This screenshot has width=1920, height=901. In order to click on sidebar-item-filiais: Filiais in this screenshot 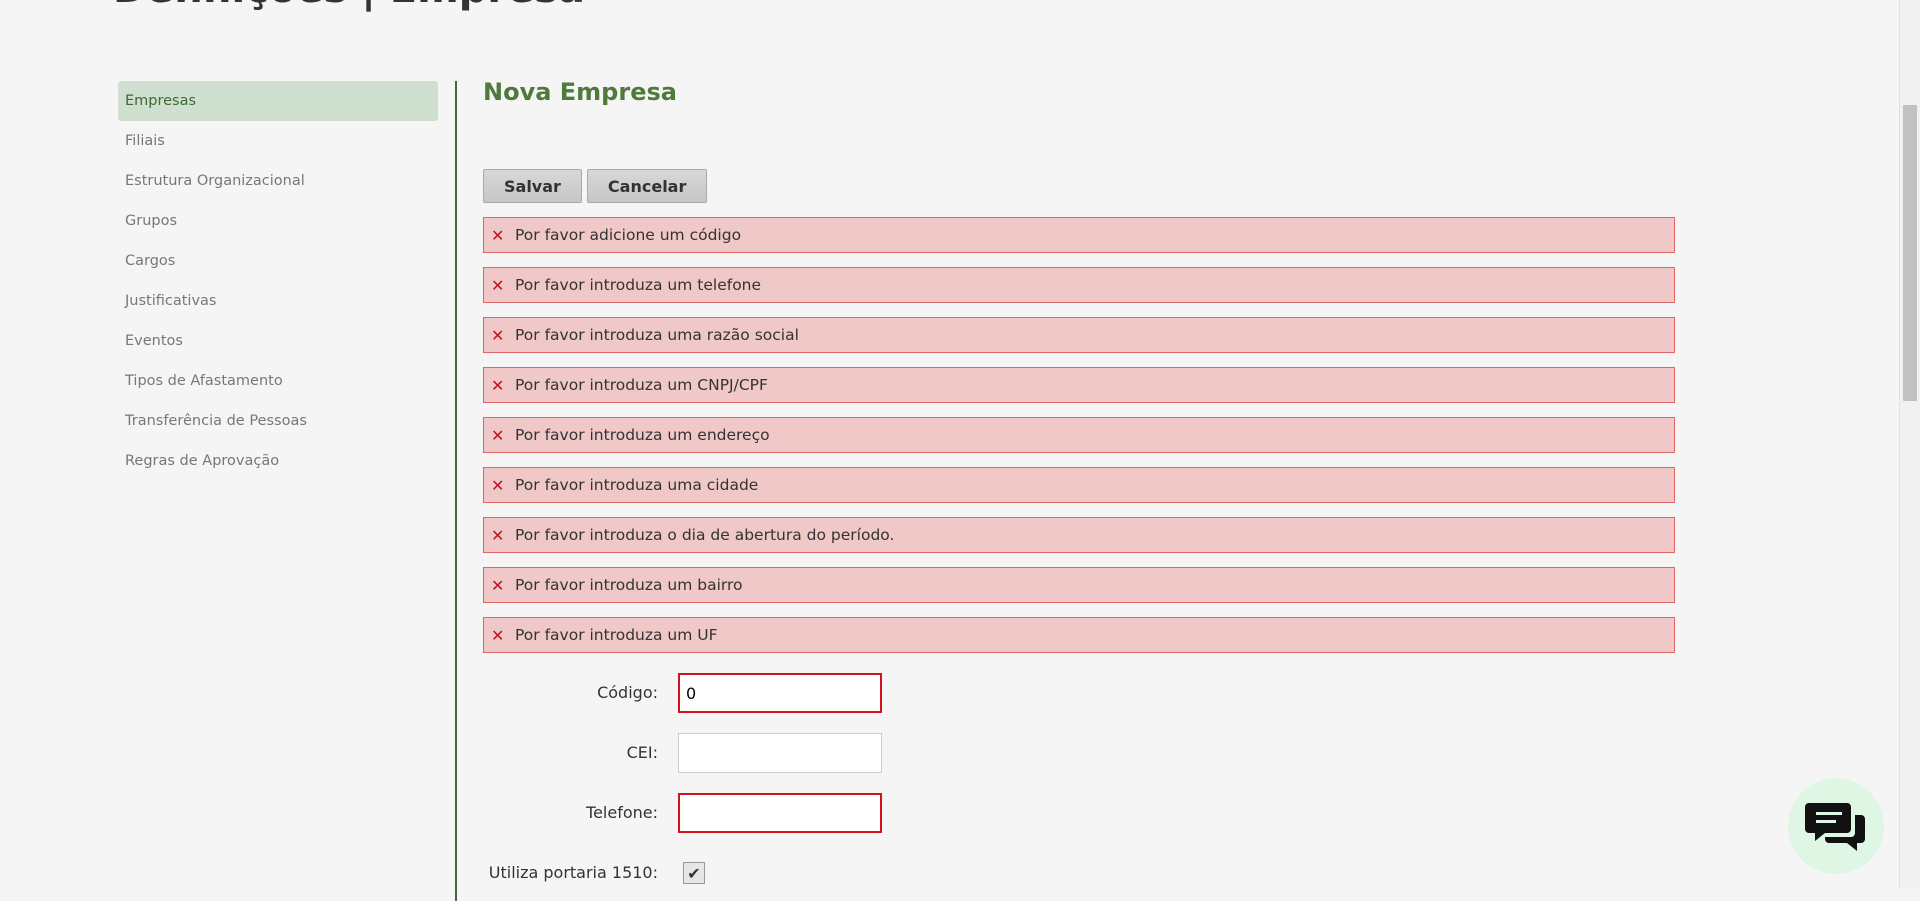, I will do `click(278, 141)`.